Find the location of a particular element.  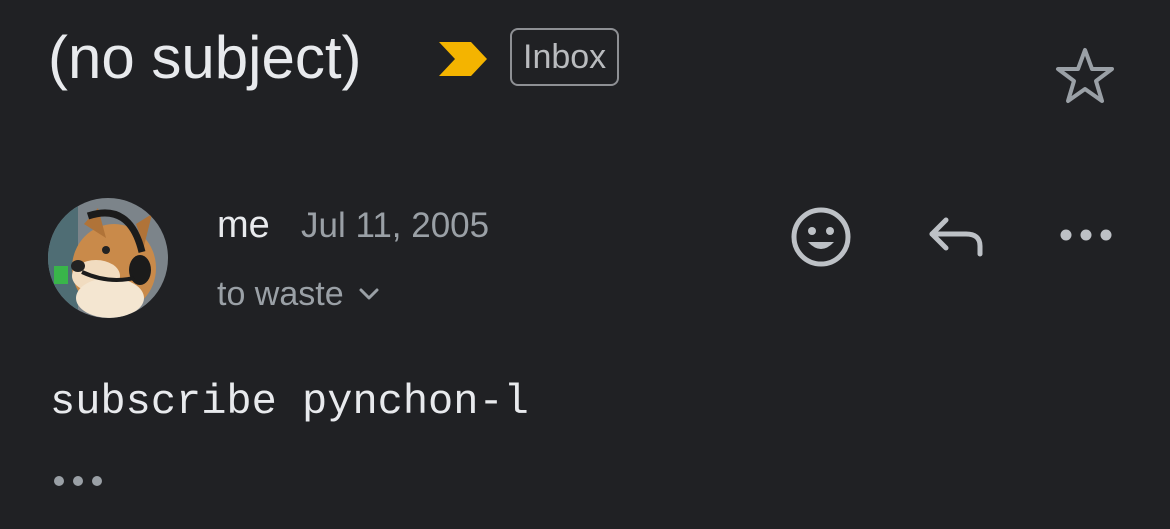

chevron-down-icon is located at coordinates (369, 294).